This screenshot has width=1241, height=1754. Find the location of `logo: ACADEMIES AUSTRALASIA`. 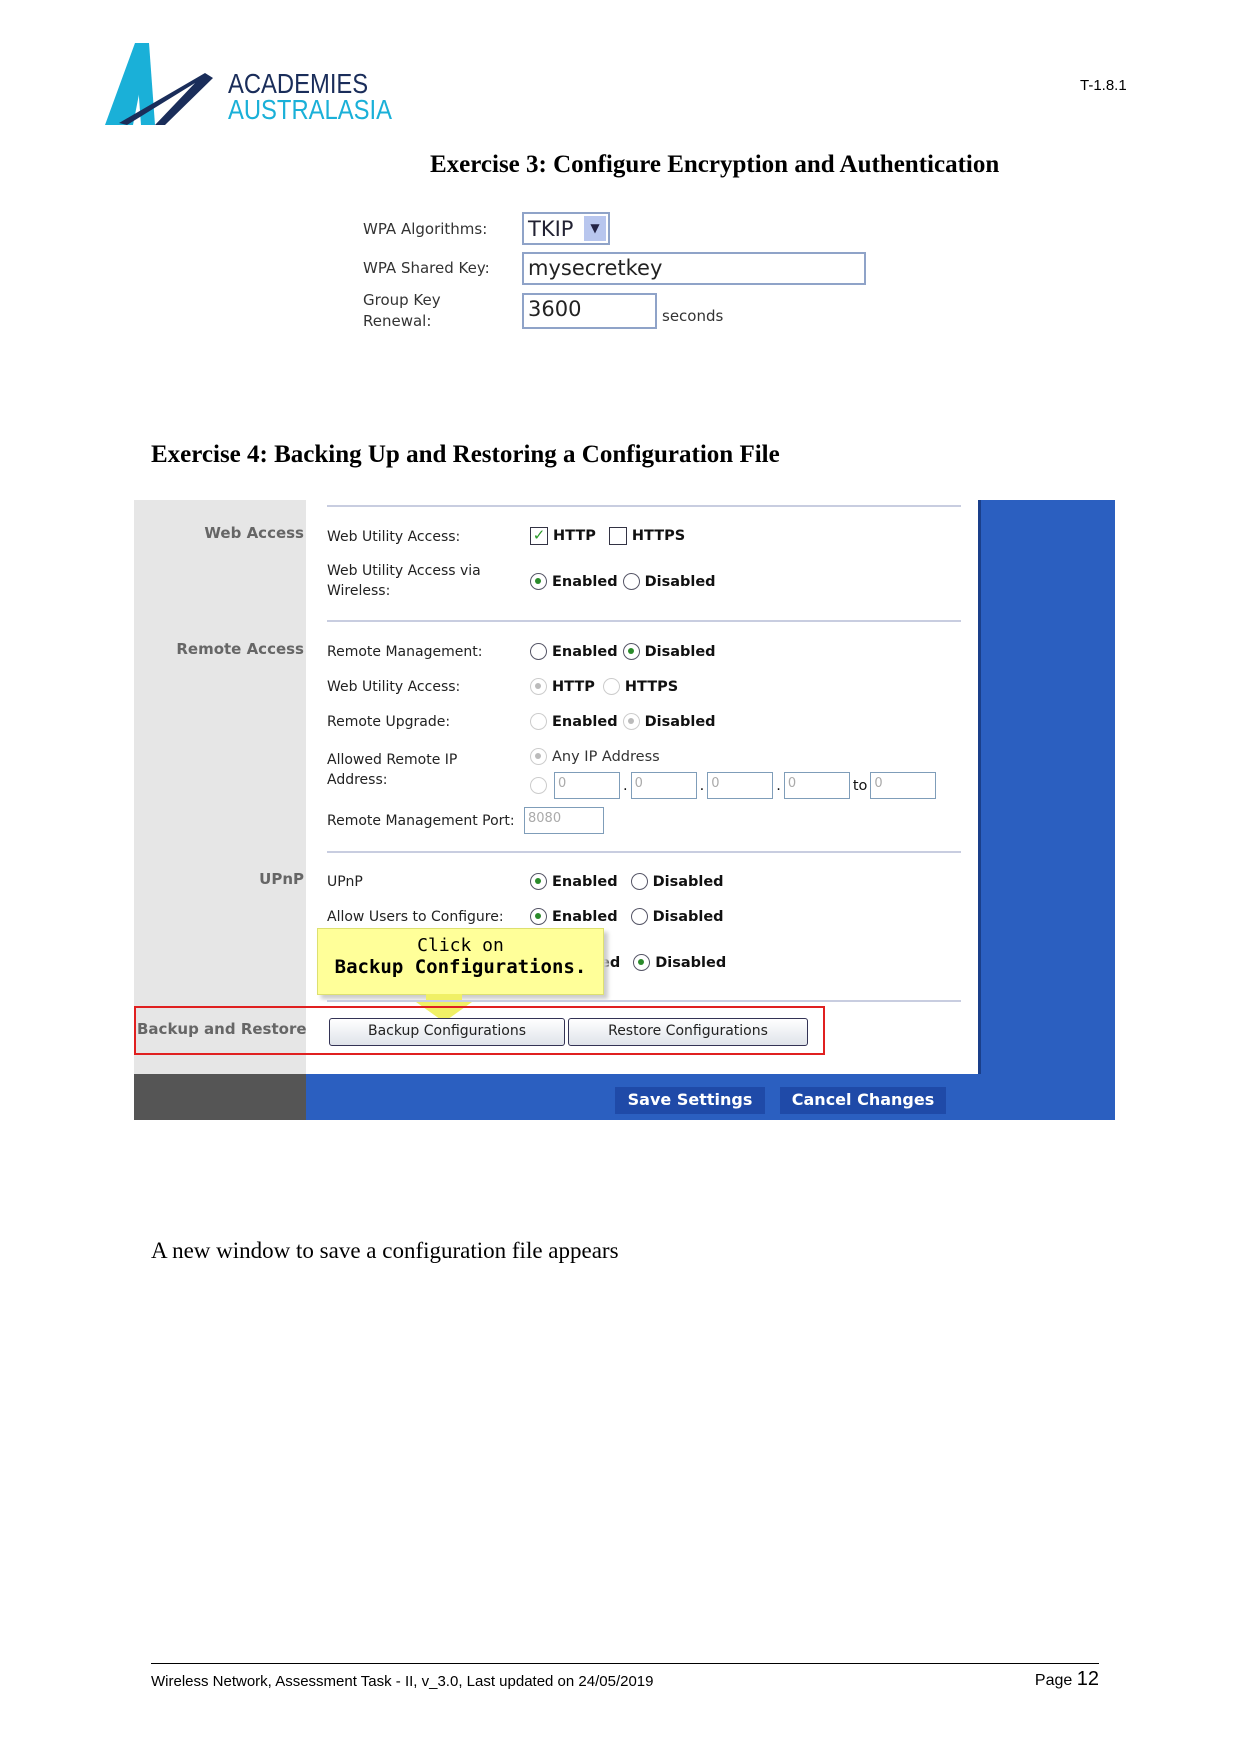

logo: ACADEMIES AUSTRALASIA is located at coordinates (250, 85).